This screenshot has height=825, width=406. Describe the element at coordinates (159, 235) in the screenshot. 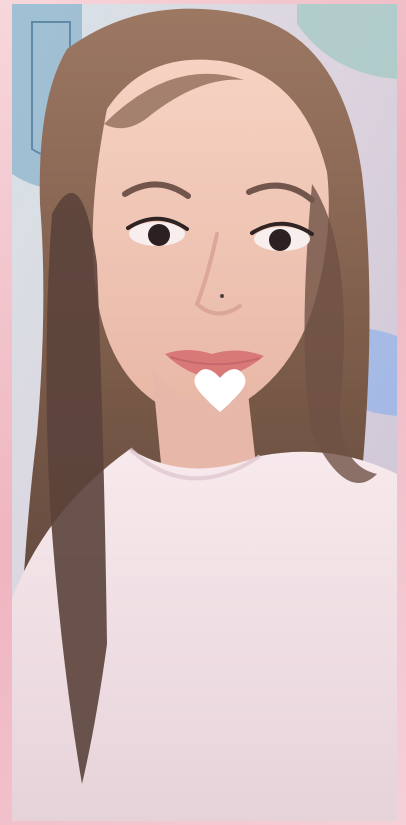

I see `left-eye` at that location.